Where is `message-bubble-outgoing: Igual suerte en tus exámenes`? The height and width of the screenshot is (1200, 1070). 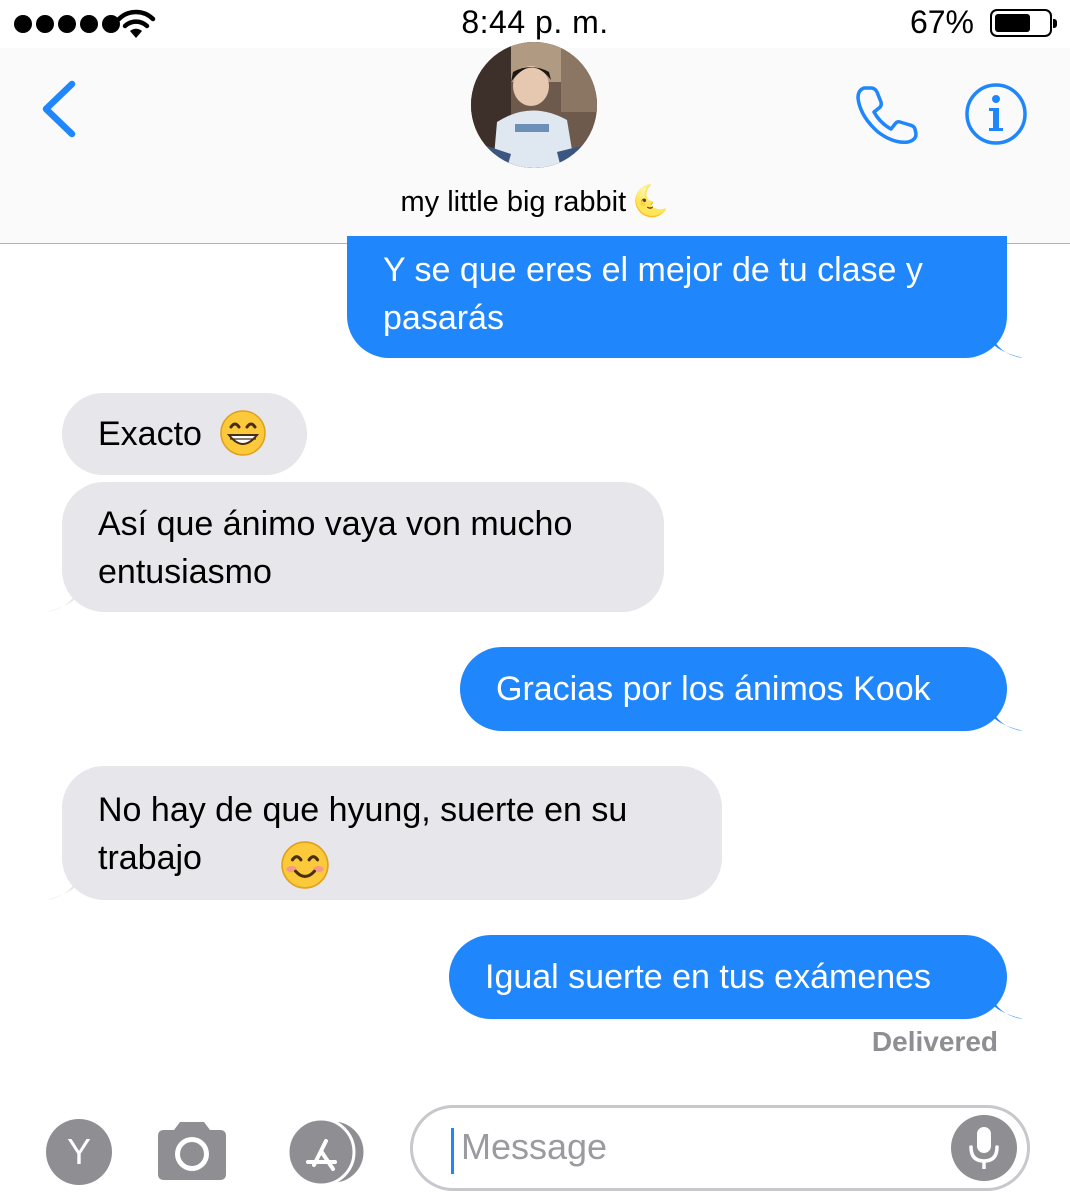
message-bubble-outgoing: Igual suerte en tus exámenes is located at coordinates (736, 977).